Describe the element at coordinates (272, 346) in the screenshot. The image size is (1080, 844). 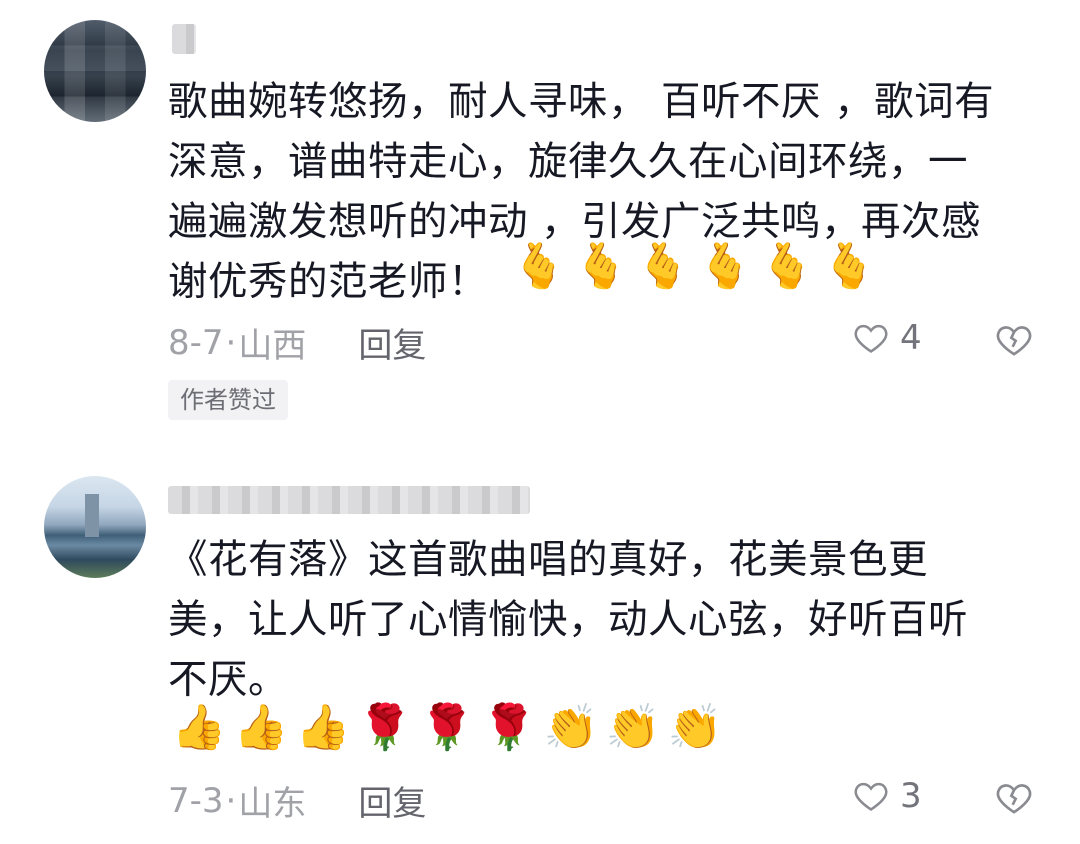
I see `comment-location: 山西` at that location.